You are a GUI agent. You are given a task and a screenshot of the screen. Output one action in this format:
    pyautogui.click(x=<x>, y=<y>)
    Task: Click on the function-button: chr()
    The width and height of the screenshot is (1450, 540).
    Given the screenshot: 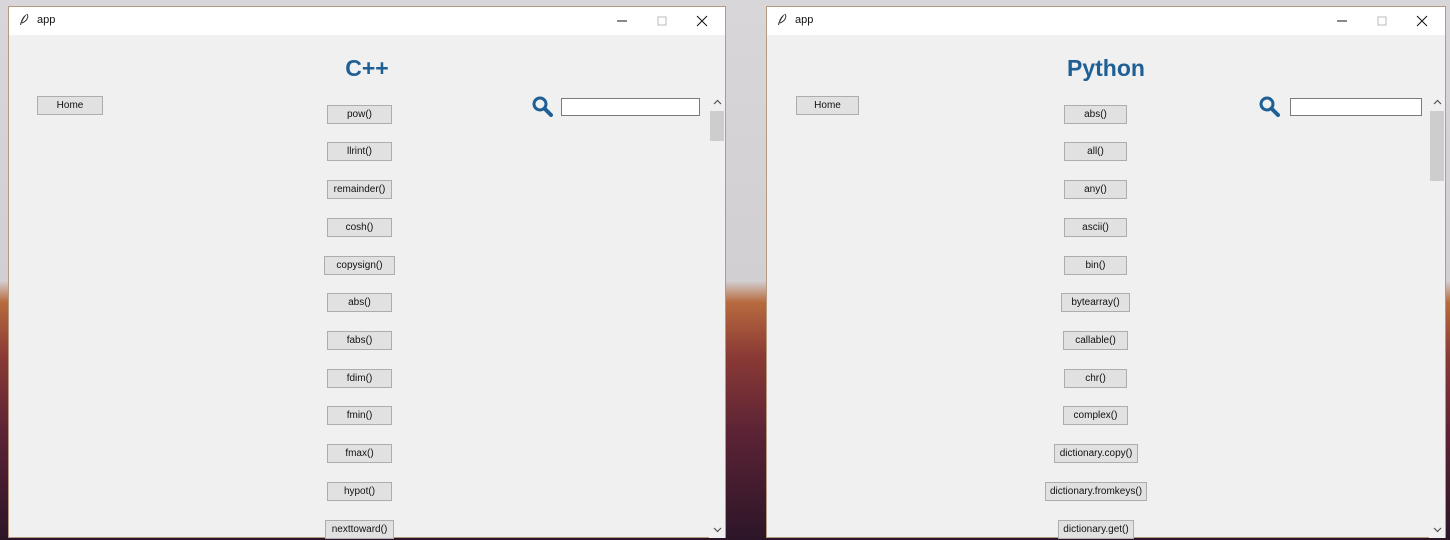 What is the action you would take?
    pyautogui.click(x=1095, y=378)
    